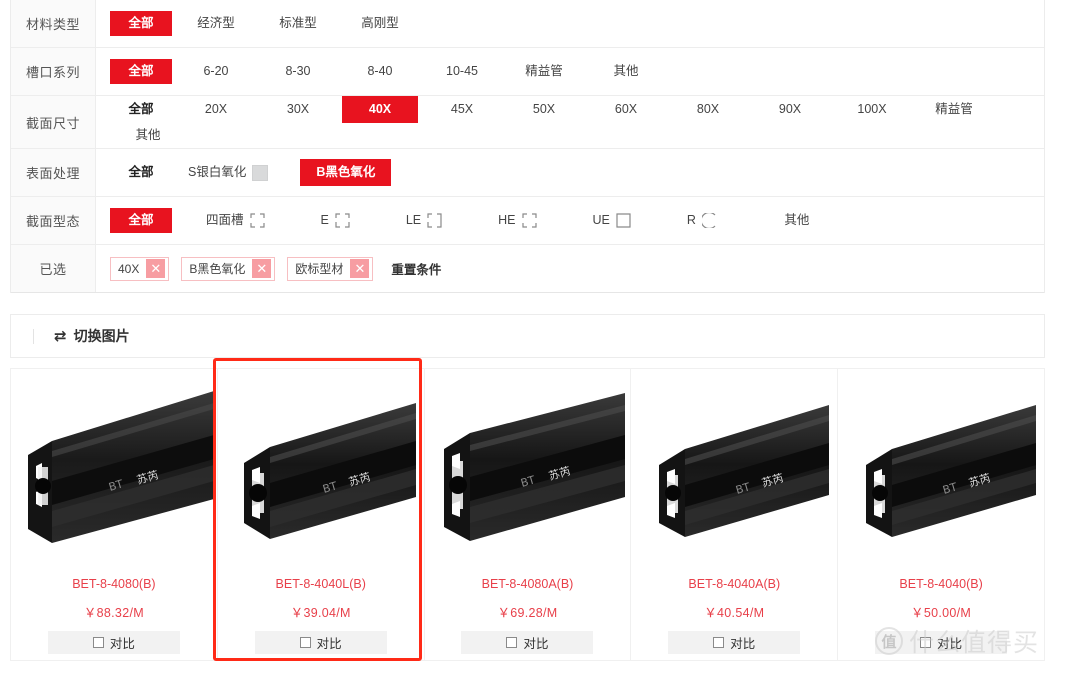 This screenshot has width=1080, height=674. I want to click on filter-option-label: E, so click(324, 220).